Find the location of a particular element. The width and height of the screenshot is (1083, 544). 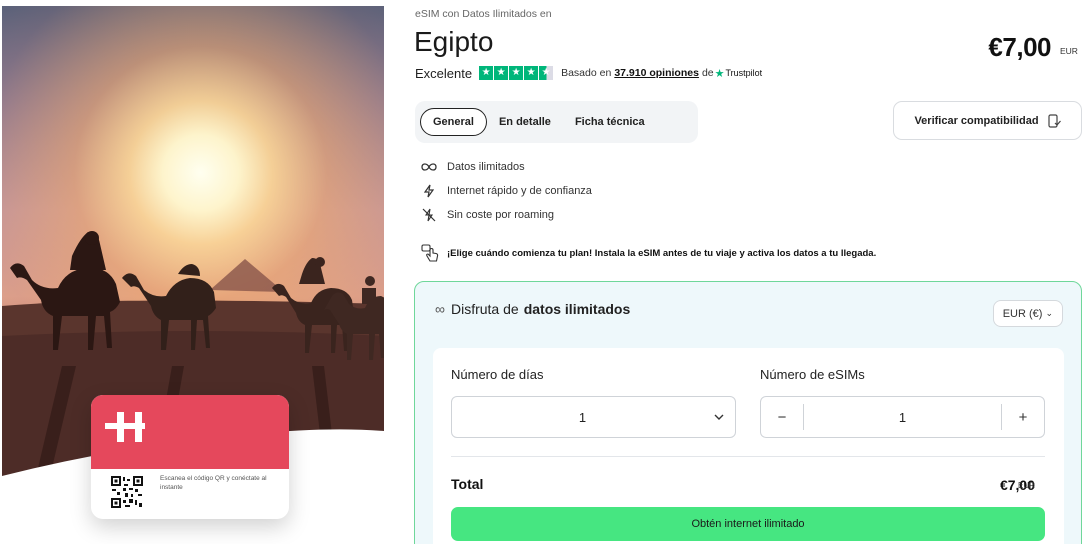

qr-code-icon is located at coordinates (127, 492).